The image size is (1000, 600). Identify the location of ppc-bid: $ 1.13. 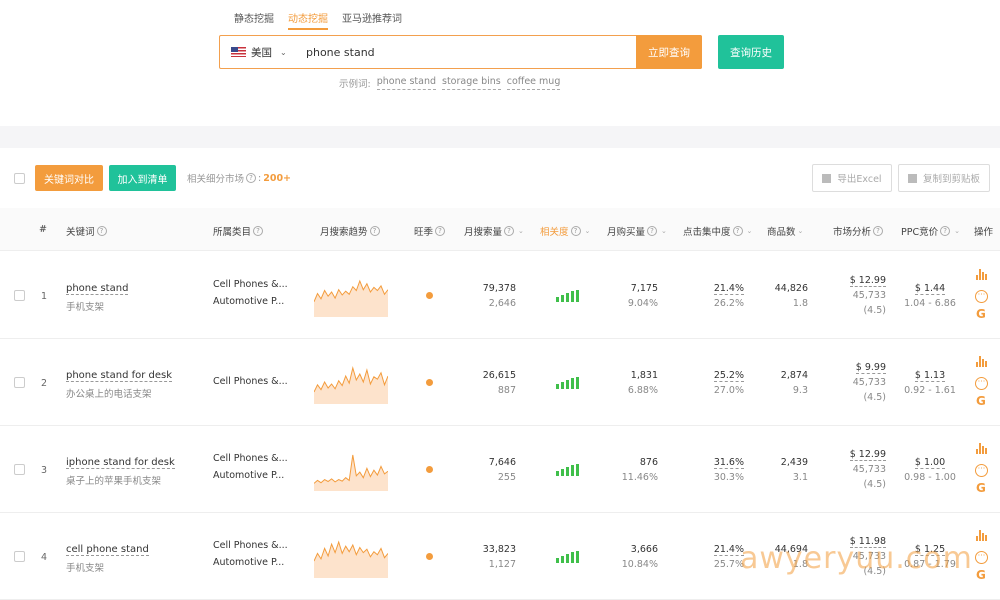
(930, 376).